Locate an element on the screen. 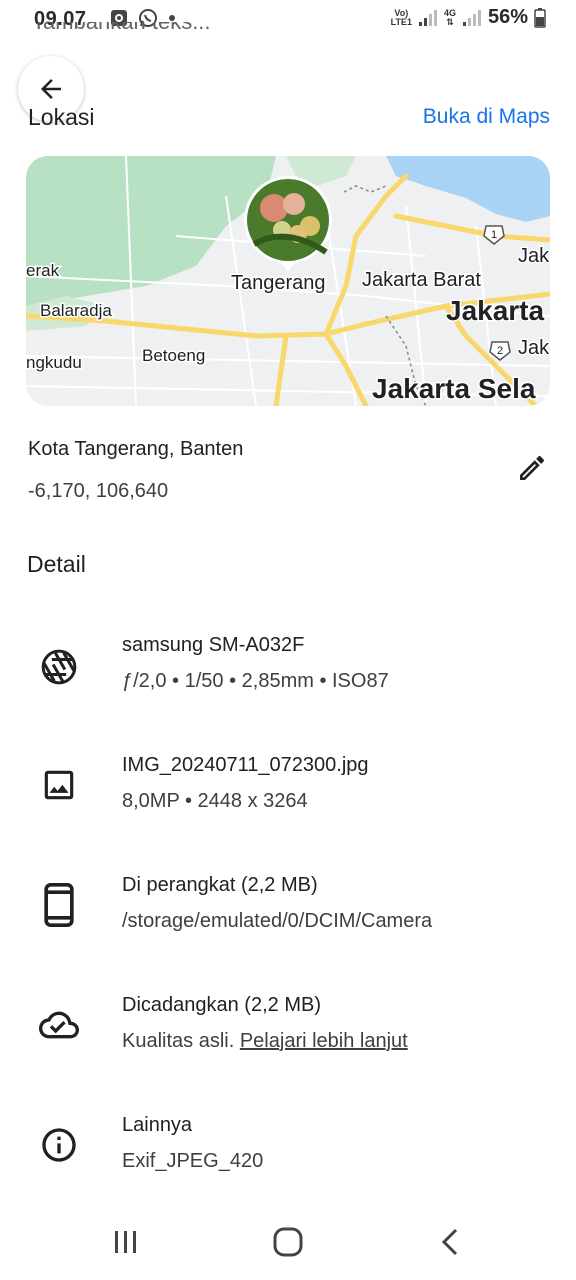  svg-text: 2 is located at coordinates (500, 351).